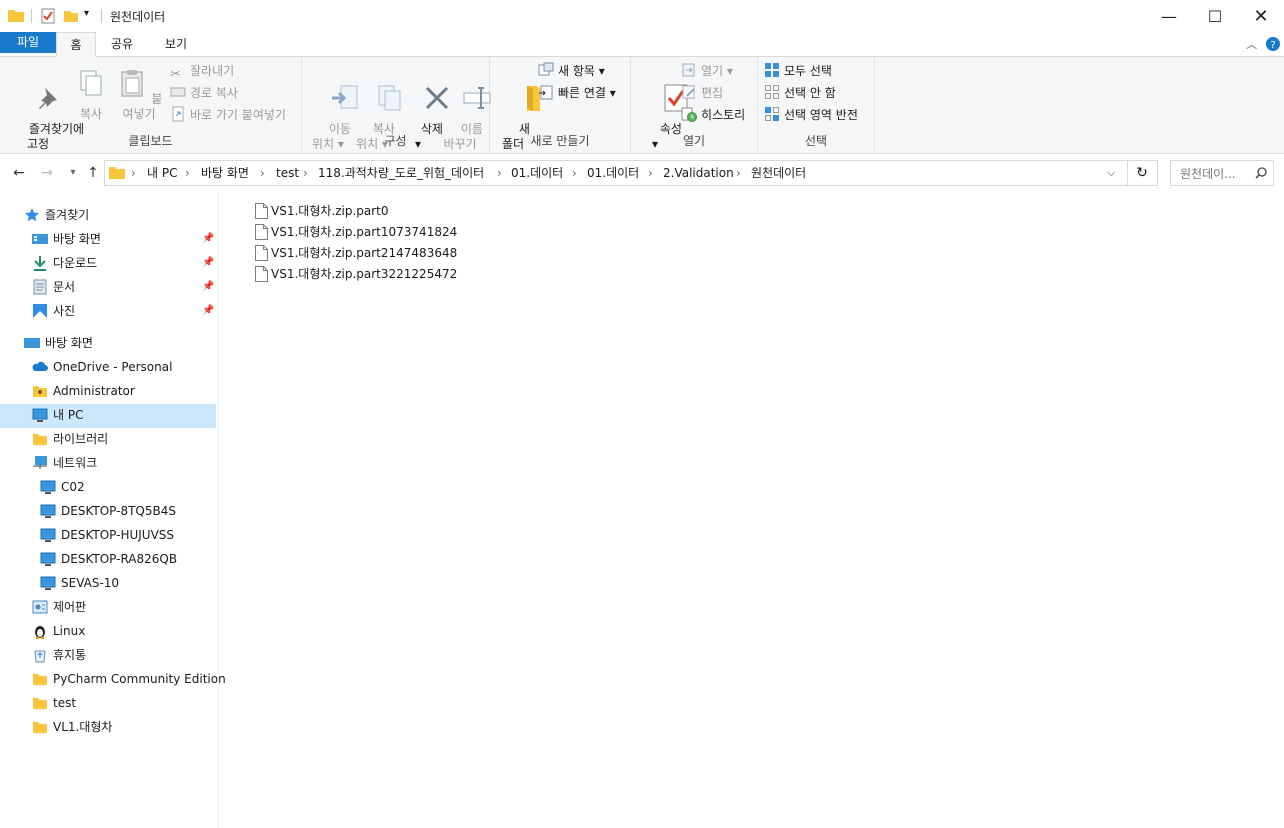  I want to click on paste-shortcut-button: 바로 가기 붙여넣기, so click(228, 115).